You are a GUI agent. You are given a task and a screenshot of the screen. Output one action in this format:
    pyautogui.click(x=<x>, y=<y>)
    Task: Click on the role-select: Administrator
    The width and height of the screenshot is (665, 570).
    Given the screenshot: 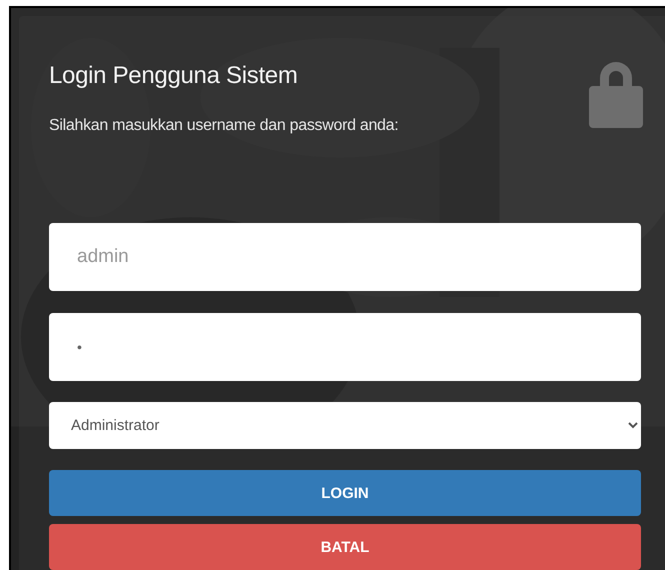 What is the action you would take?
    pyautogui.click(x=345, y=425)
    